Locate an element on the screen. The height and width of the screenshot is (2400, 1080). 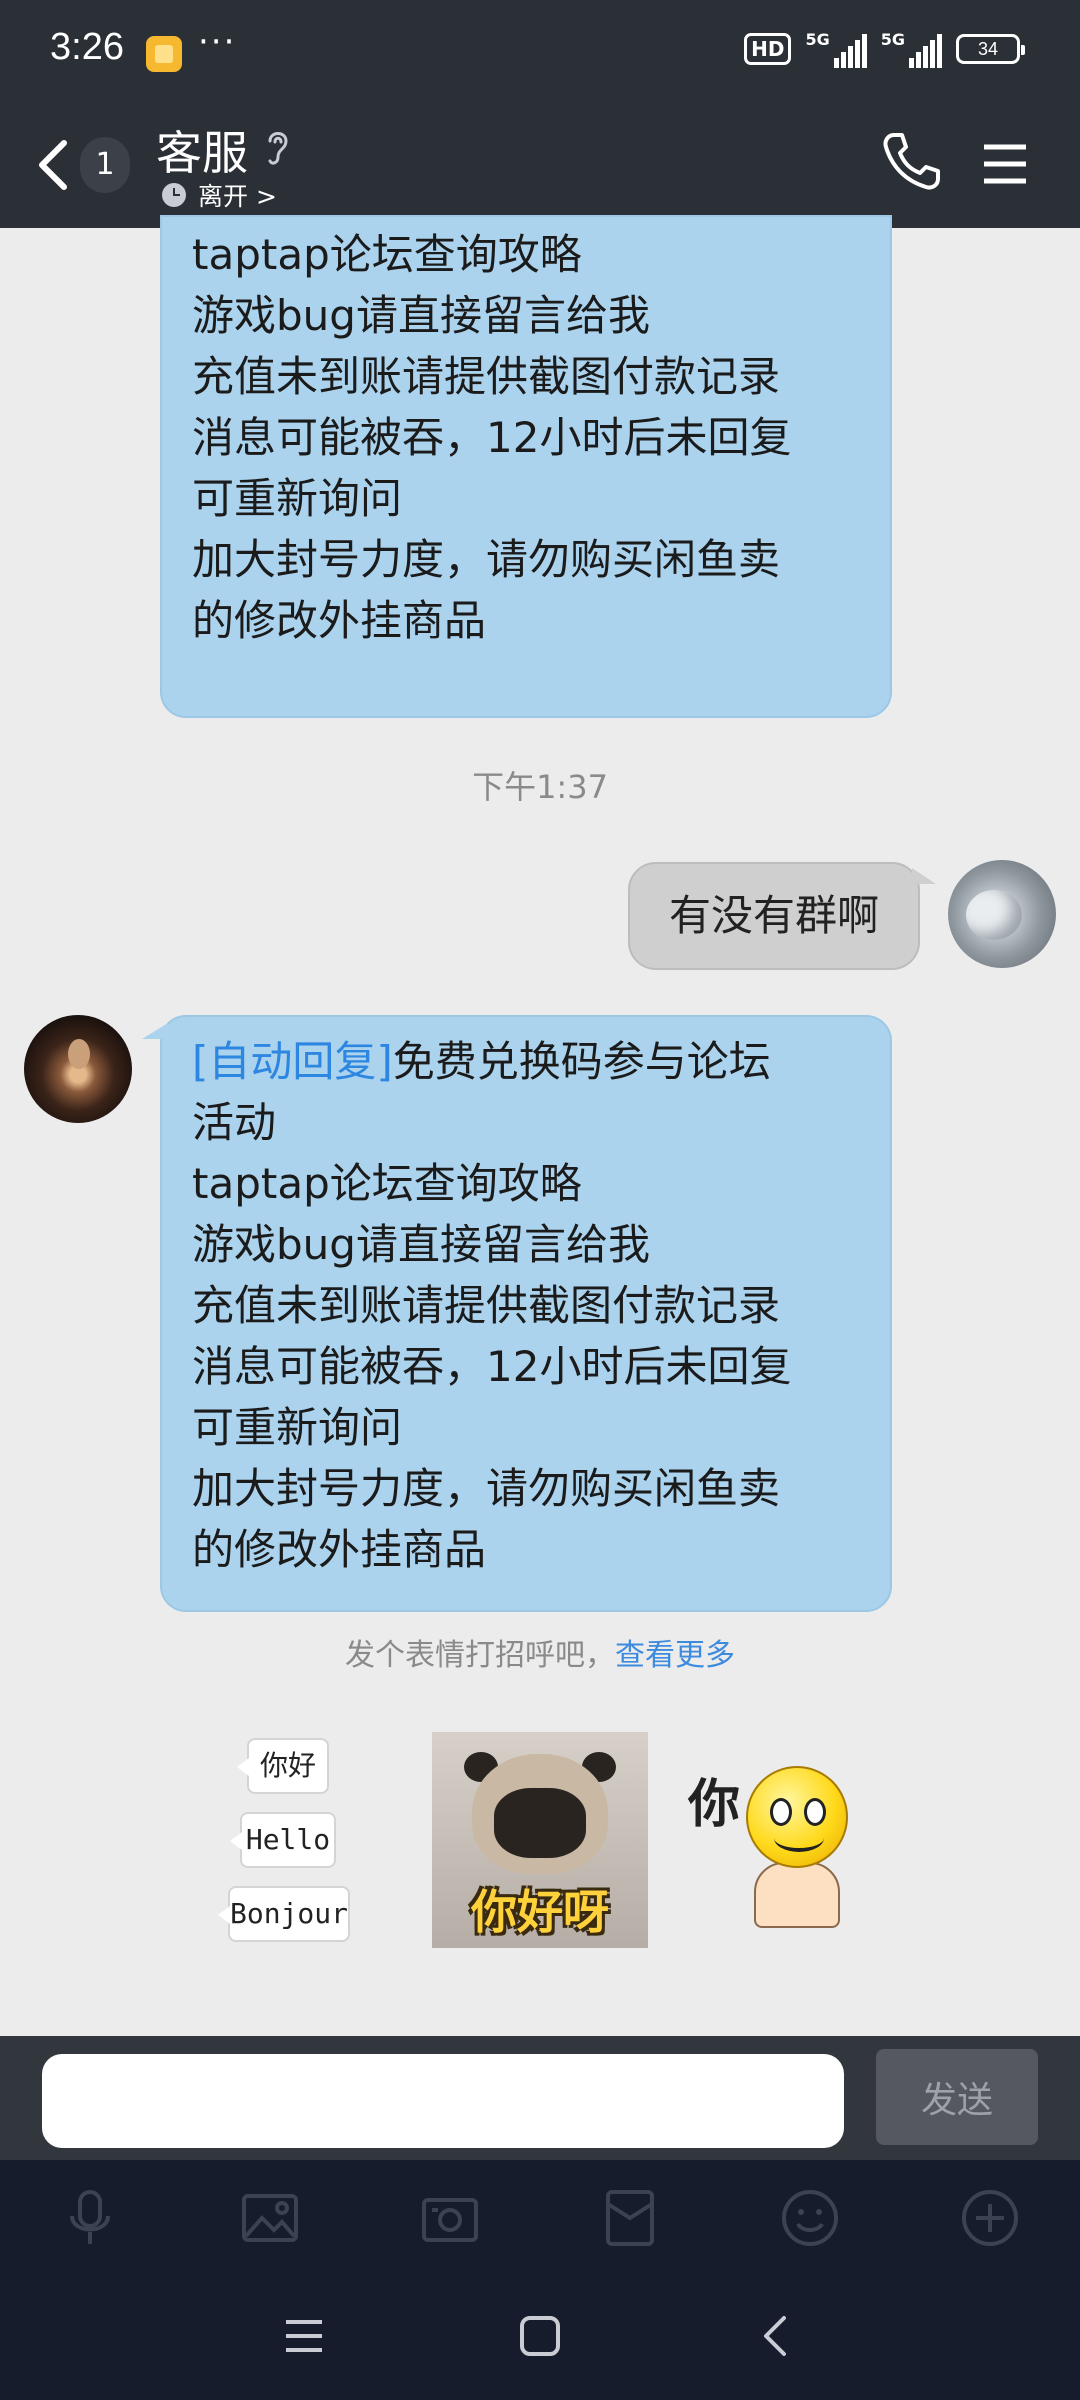
camera-icon is located at coordinates (450, 2218).